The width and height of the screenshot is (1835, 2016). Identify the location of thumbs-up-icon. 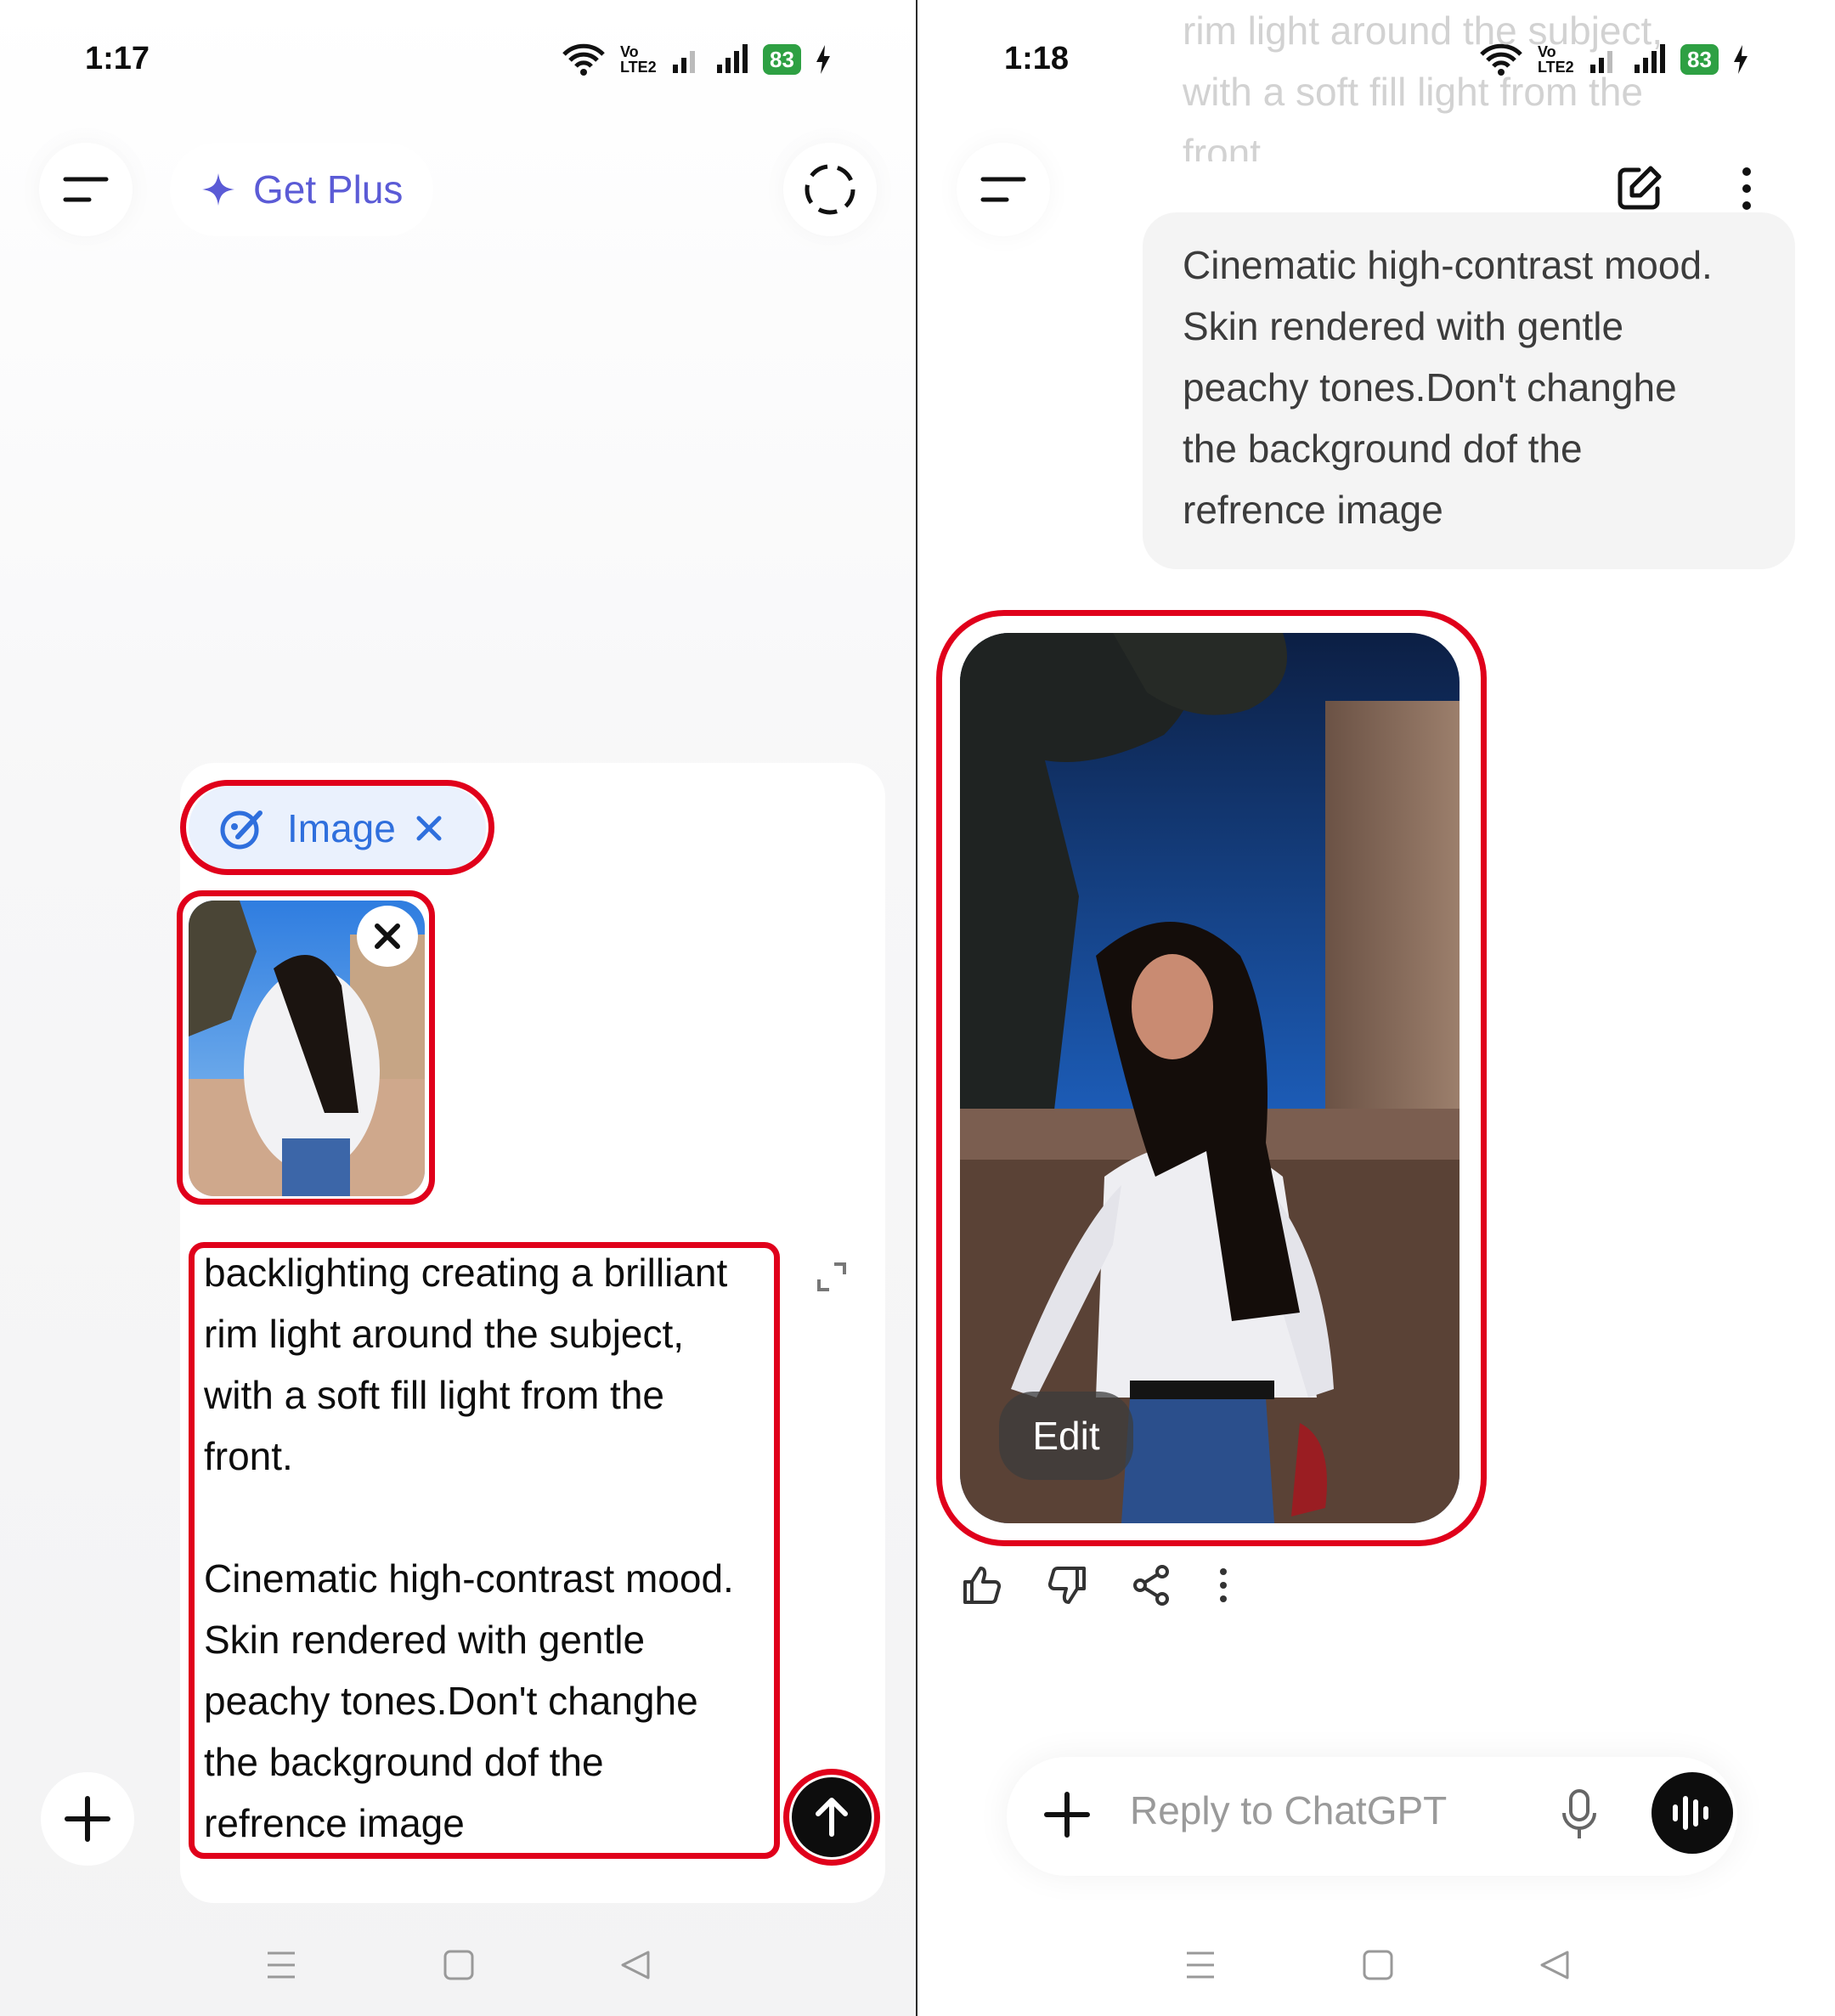
(982, 1585).